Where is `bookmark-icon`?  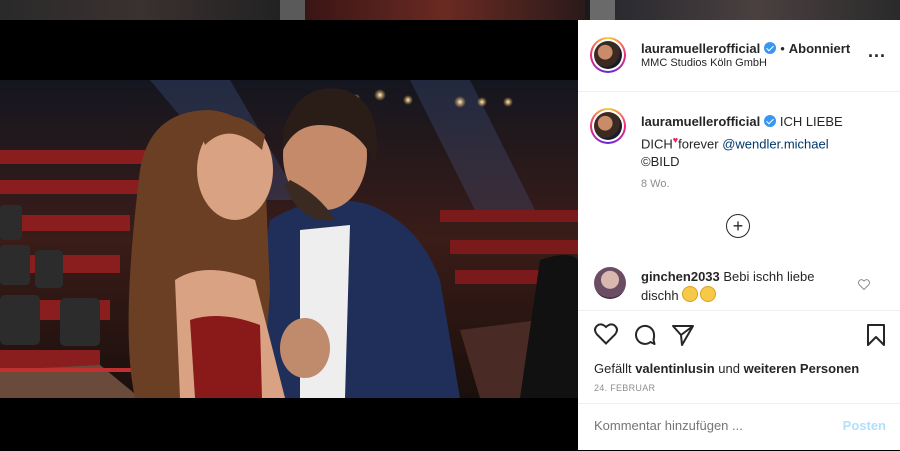
bookmark-icon is located at coordinates (876, 337).